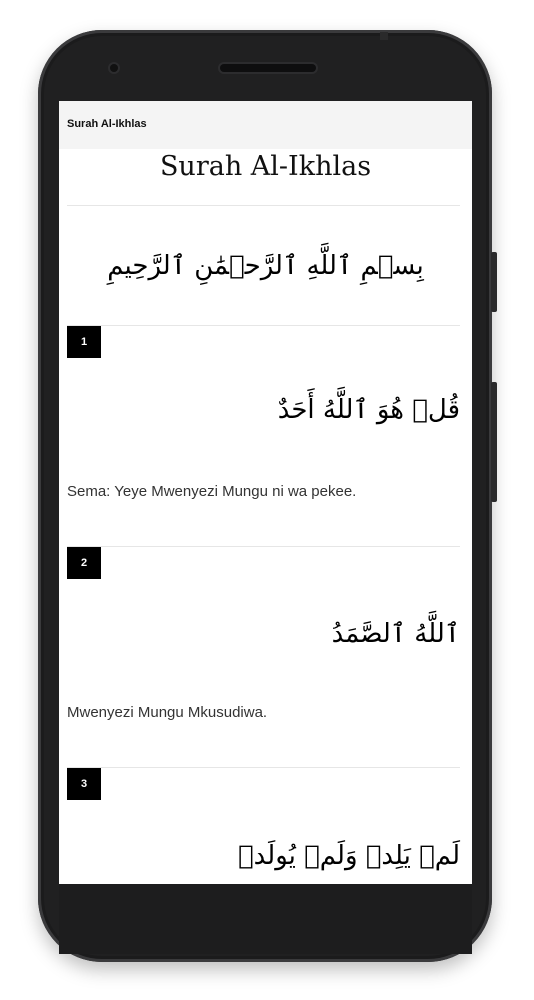 This screenshot has width=534, height=1000. I want to click on verse-translation: Mwenyezi Mungu Mkusudiwa., so click(167, 712).